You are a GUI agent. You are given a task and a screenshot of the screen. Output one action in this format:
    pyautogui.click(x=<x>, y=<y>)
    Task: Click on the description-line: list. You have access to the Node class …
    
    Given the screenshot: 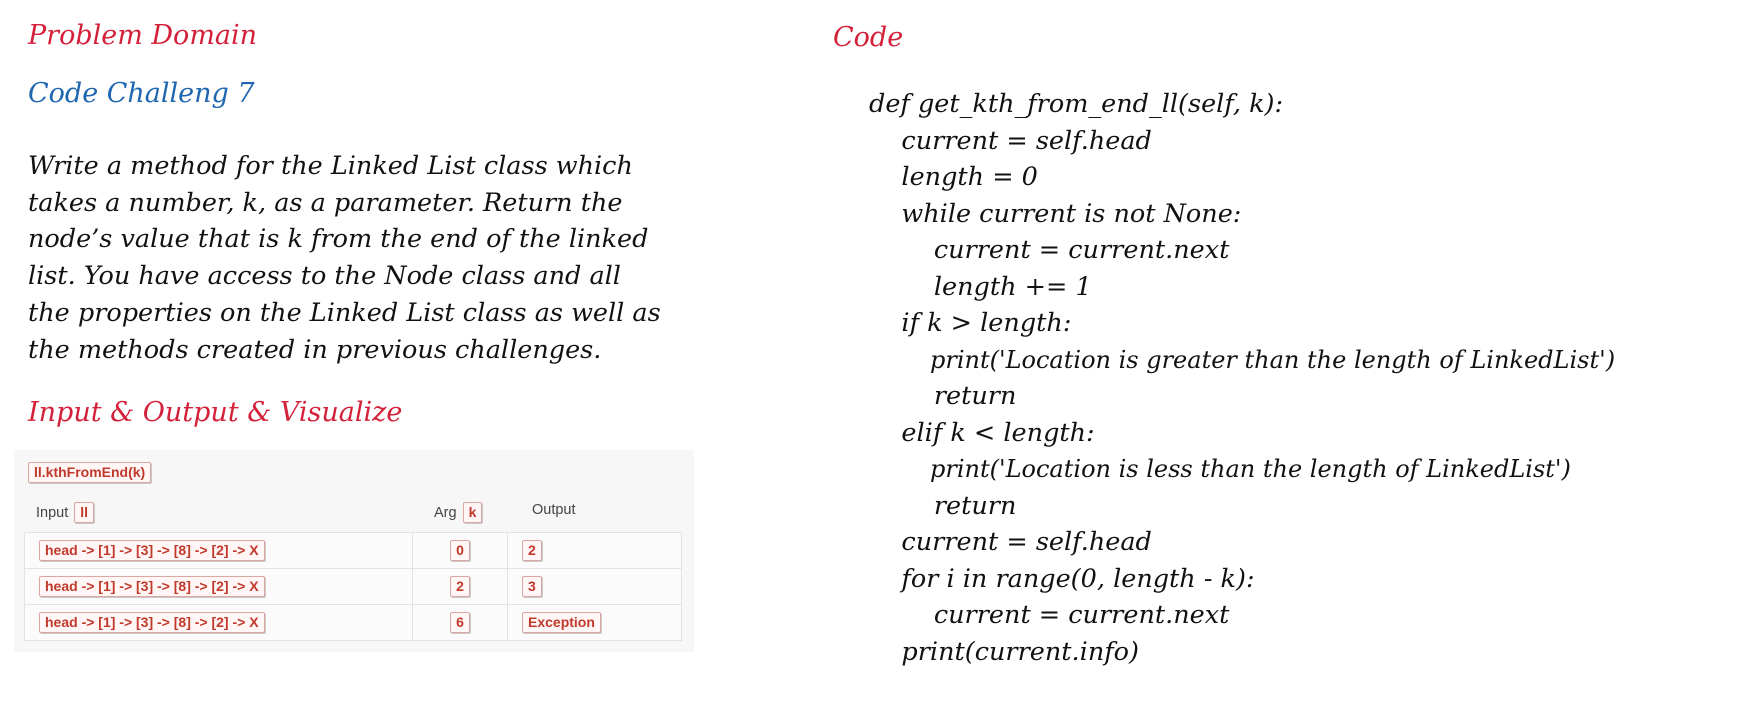 What is the action you would take?
    pyautogui.click(x=324, y=276)
    